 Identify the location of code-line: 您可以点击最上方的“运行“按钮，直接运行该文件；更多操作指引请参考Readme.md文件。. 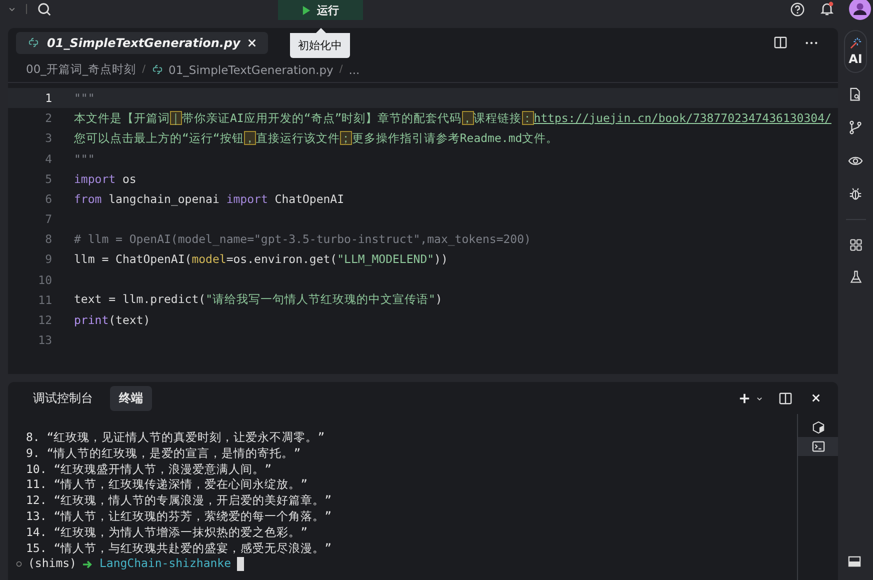
(316, 138).